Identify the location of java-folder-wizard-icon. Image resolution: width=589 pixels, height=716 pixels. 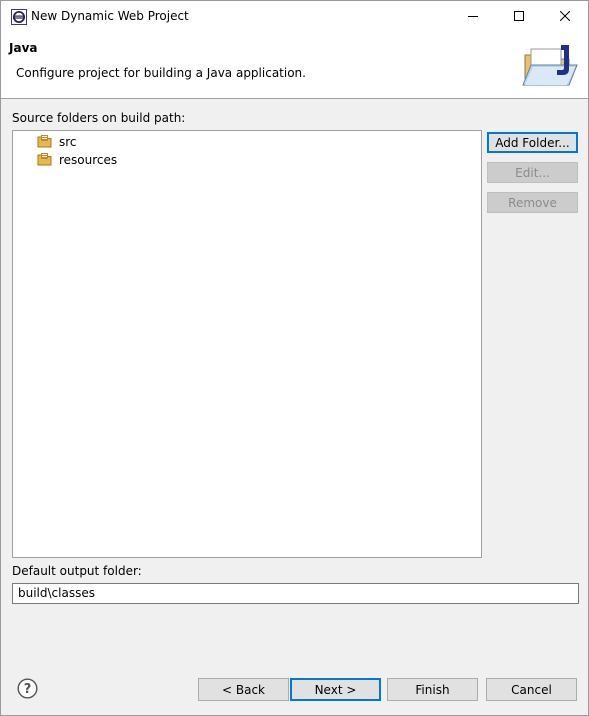
(550, 65).